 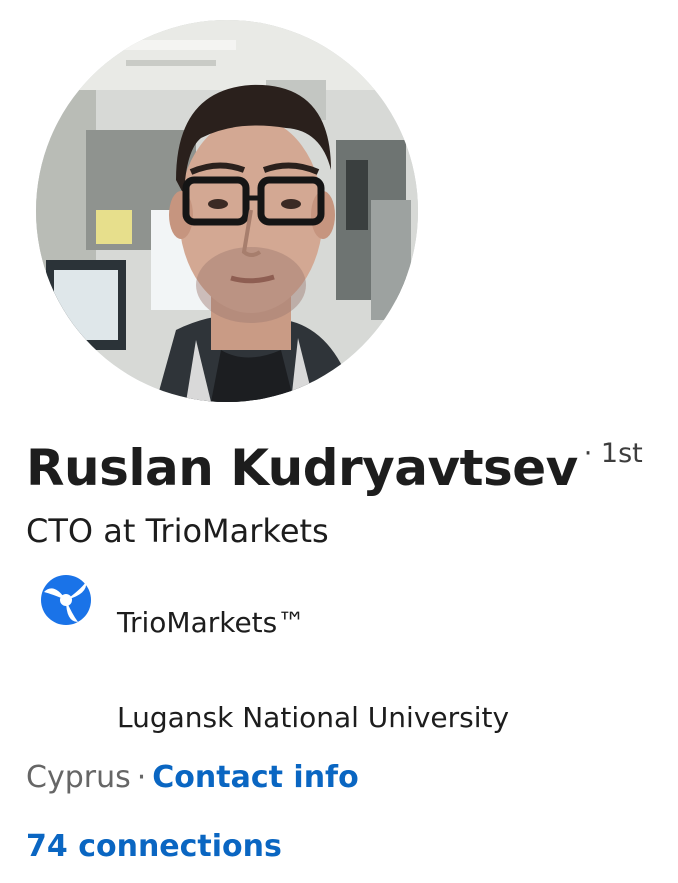 I want to click on connections-link: 74 connections, so click(x=154, y=846).